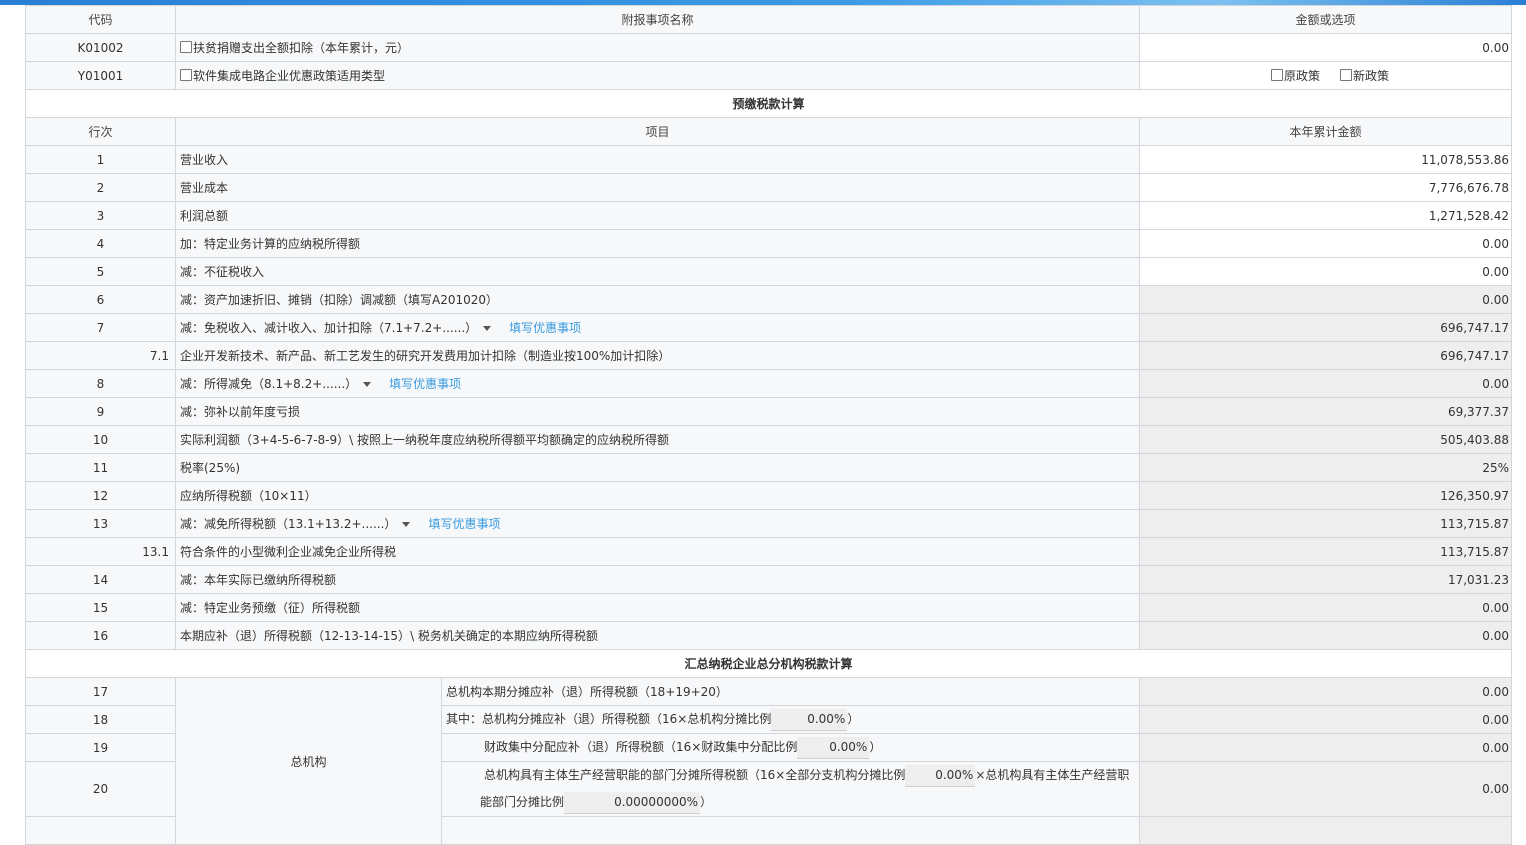 The height and width of the screenshot is (845, 1526). Describe the element at coordinates (269, 384) in the screenshot. I see `row-item-label: 减：所得减免（8.1+8.2+......）` at that location.